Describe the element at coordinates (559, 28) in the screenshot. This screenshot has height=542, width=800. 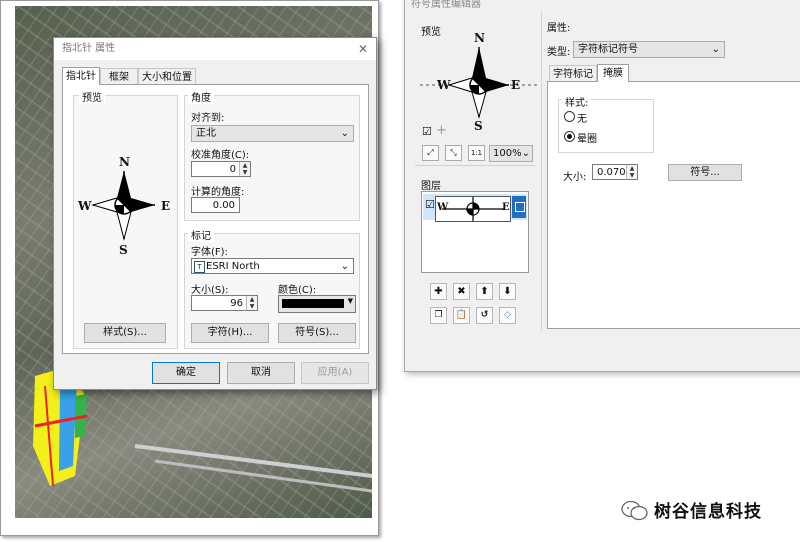
I see `properties-label: 属性:` at that location.